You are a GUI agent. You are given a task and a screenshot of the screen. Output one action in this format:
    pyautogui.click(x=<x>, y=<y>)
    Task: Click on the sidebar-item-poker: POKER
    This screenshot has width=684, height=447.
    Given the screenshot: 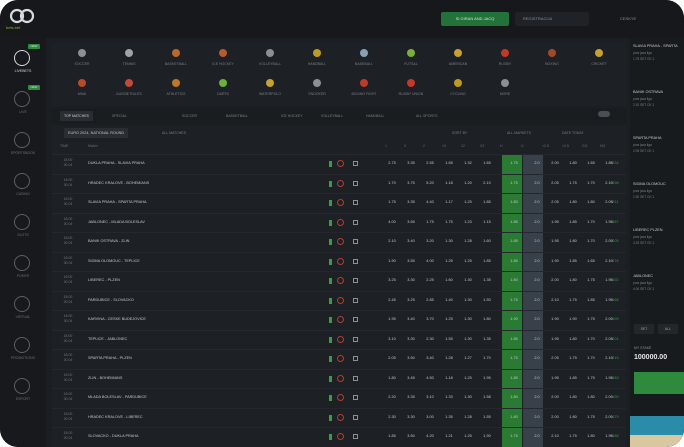 What is the action you would take?
    pyautogui.click(x=23, y=269)
    